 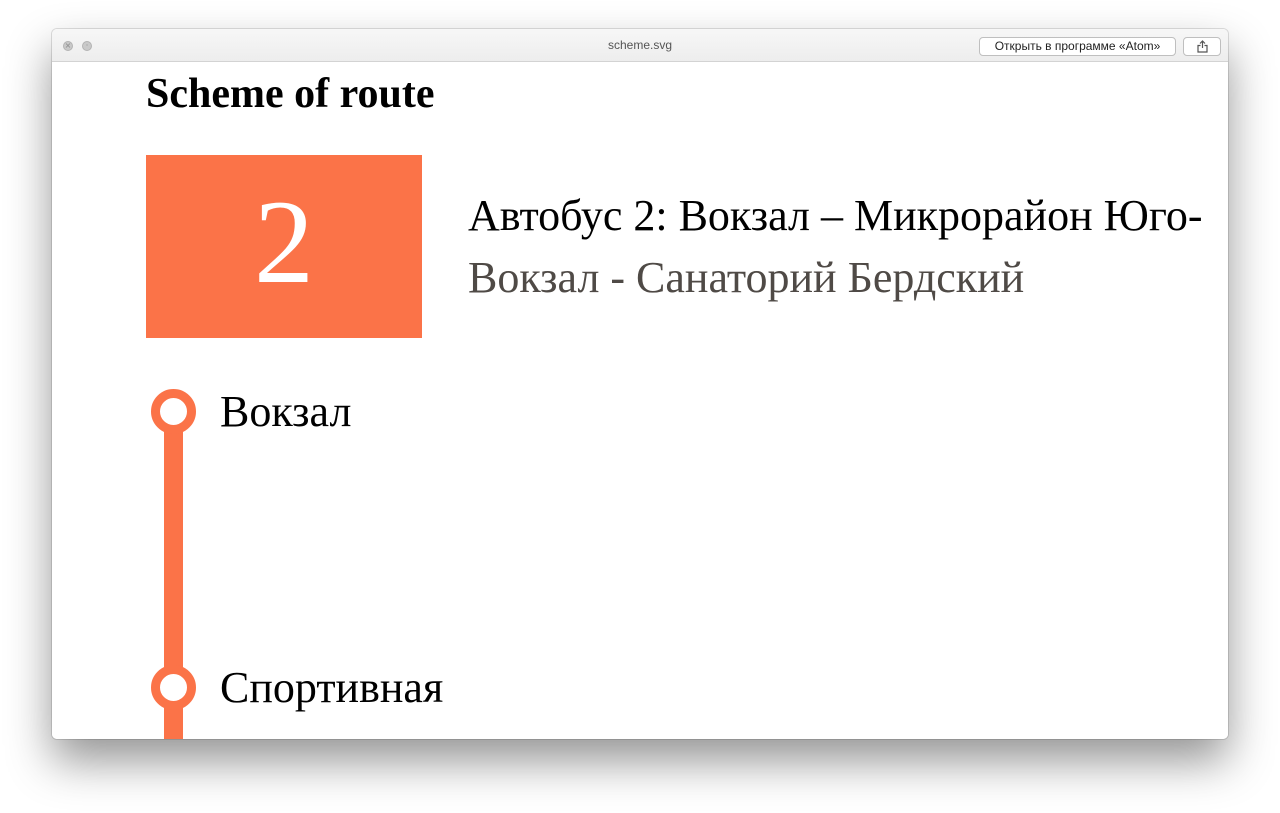 I want to click on share-button, so click(x=1202, y=46).